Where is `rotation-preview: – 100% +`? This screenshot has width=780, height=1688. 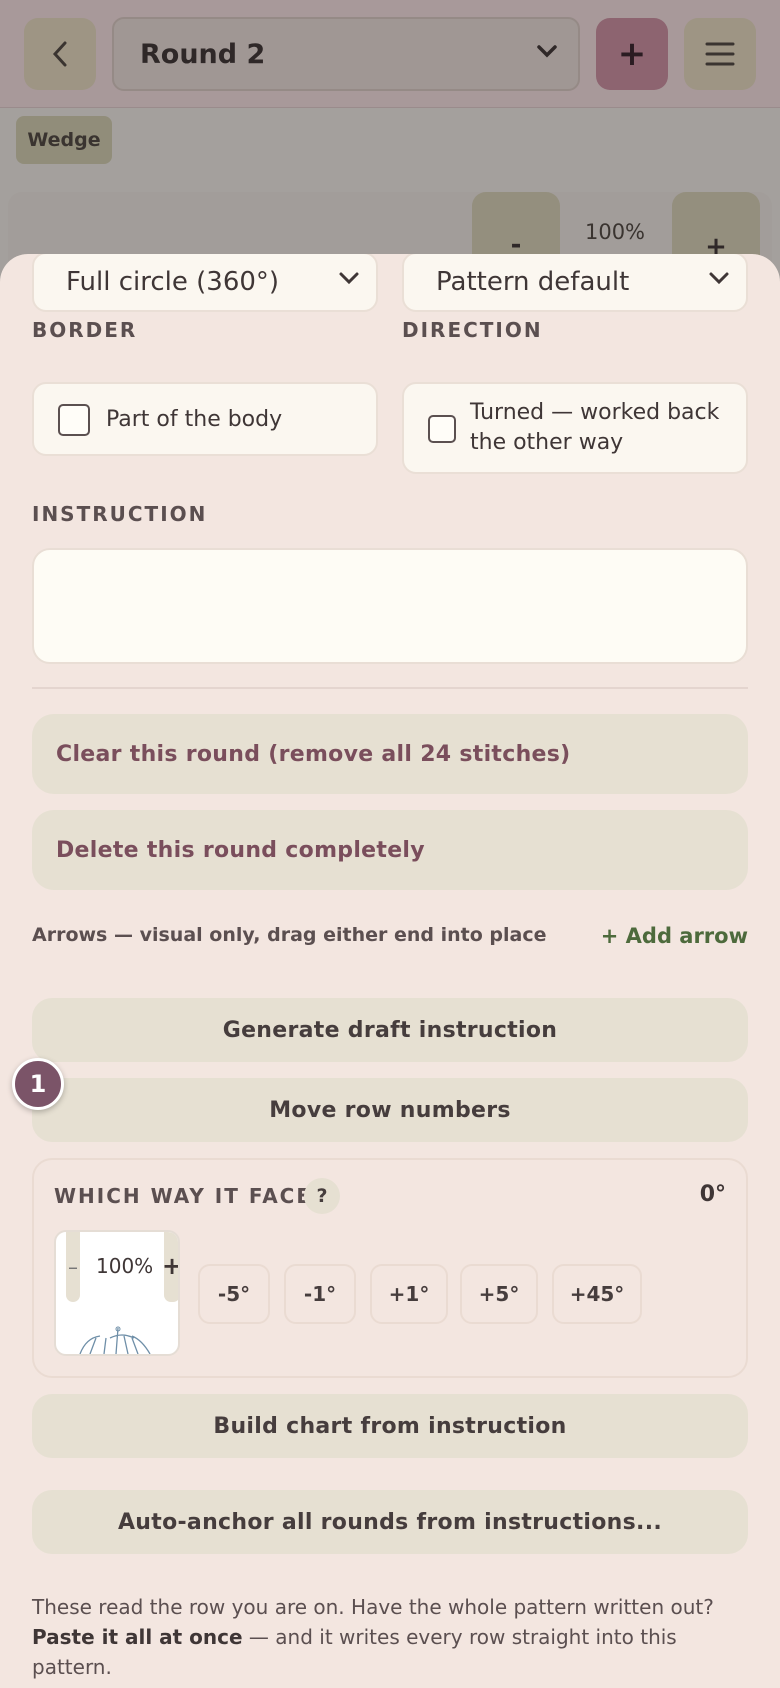
rotation-preview: – 100% + is located at coordinates (117, 1293).